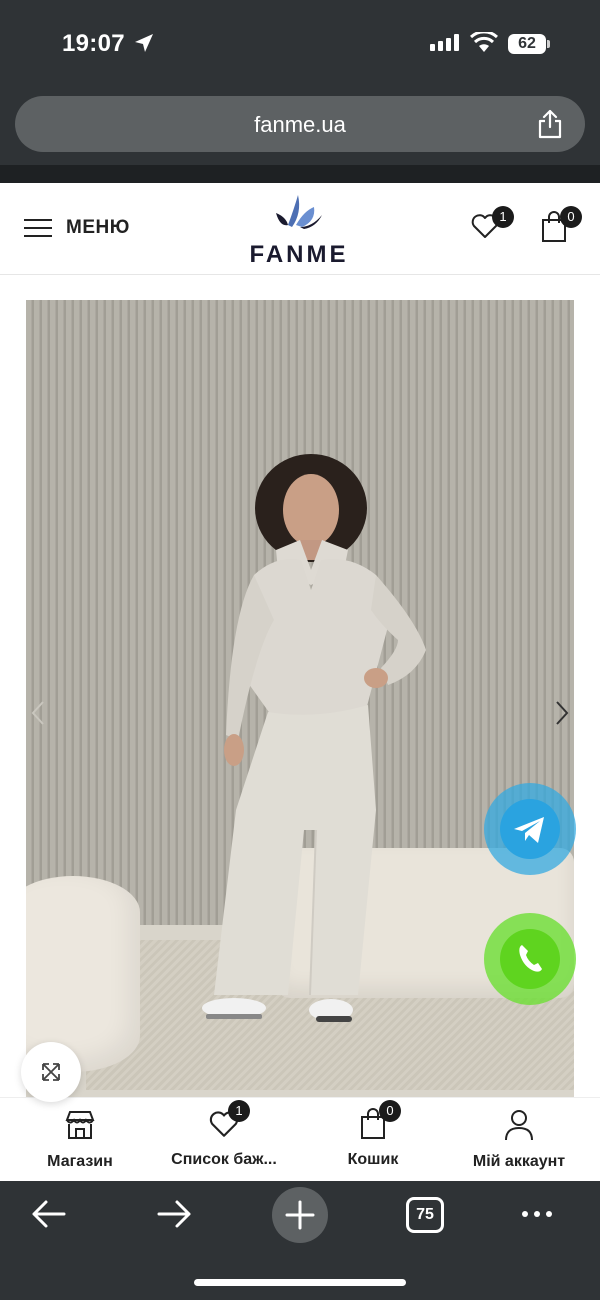 This screenshot has width=600, height=1300. Describe the element at coordinates (299, 212) in the screenshot. I see `logo-mark-icon` at that location.